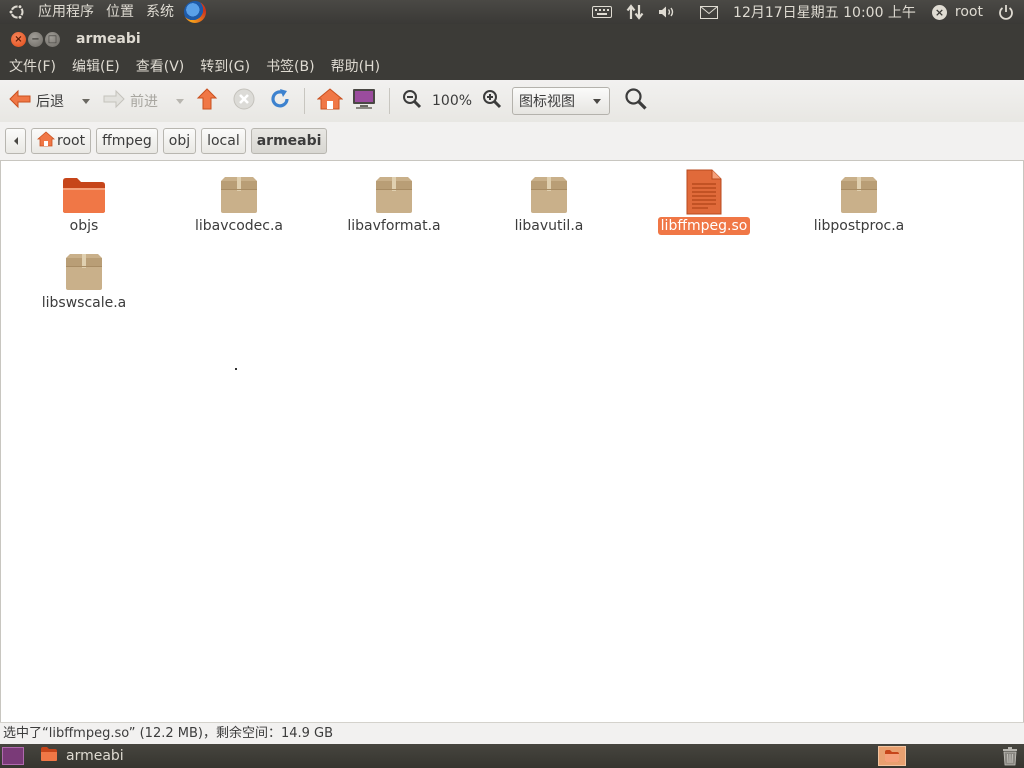  I want to click on breadcrumb-label: root, so click(71, 141).